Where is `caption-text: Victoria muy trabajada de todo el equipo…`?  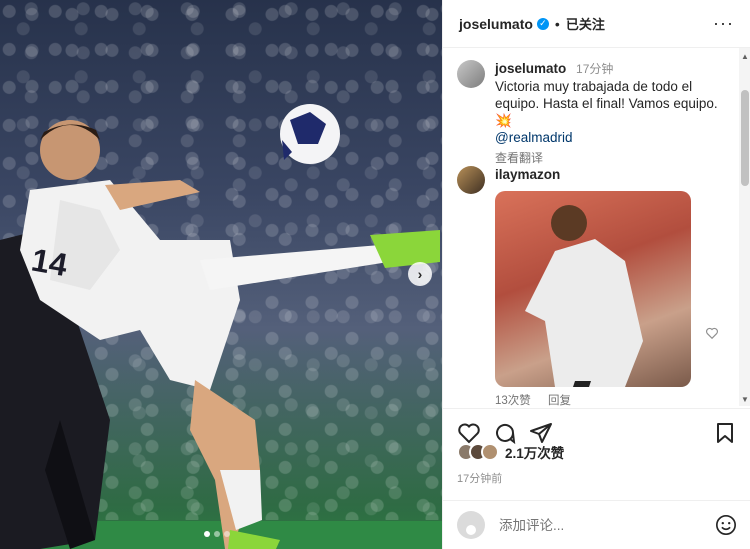 caption-text: Victoria muy trabajada de todo el equipo… is located at coordinates (606, 103).